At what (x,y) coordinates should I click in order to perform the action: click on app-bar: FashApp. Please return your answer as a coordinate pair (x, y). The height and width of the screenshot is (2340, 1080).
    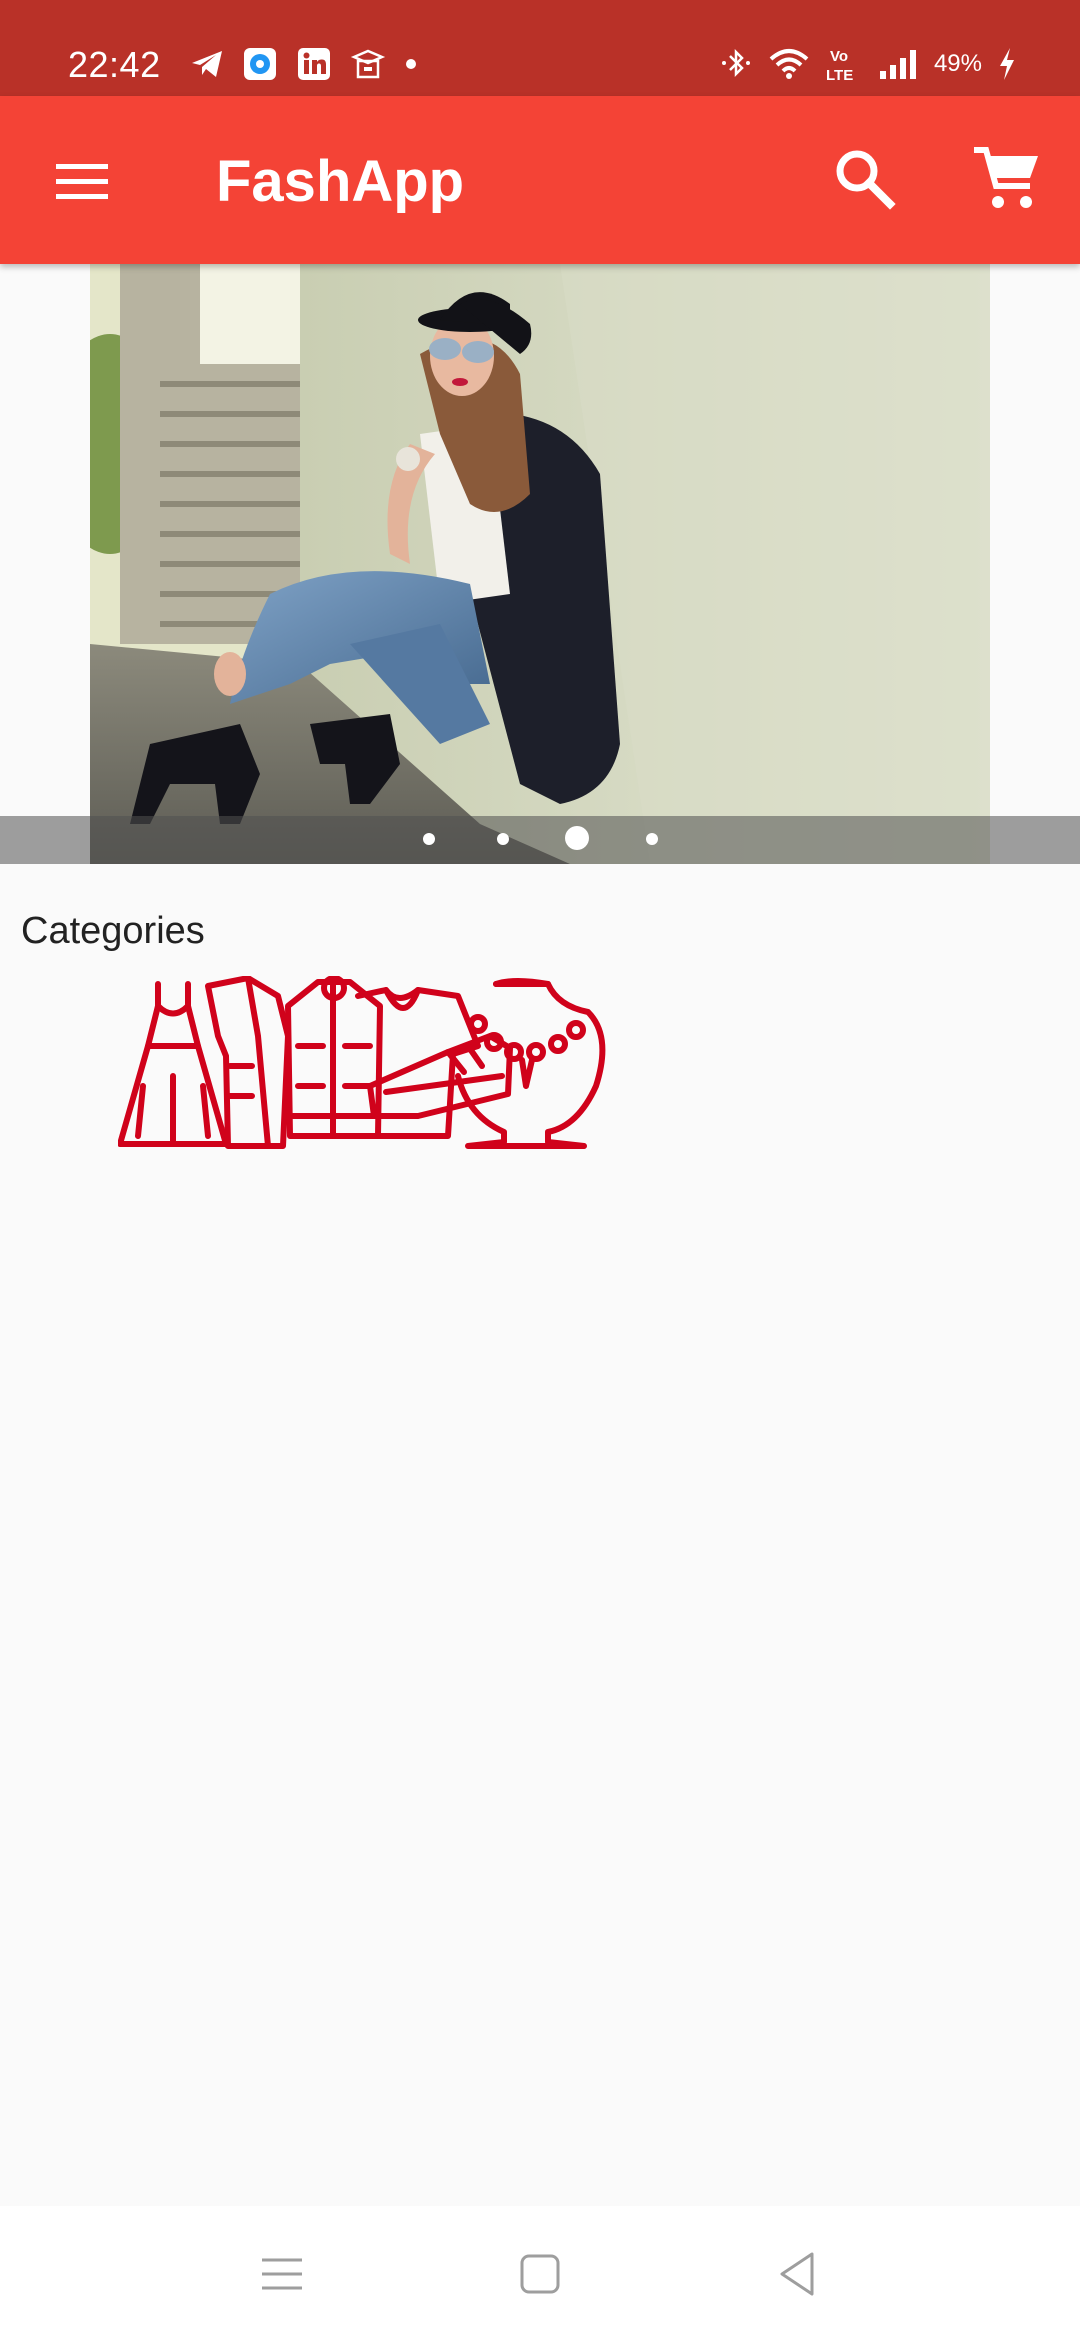
    Looking at the image, I should click on (540, 180).